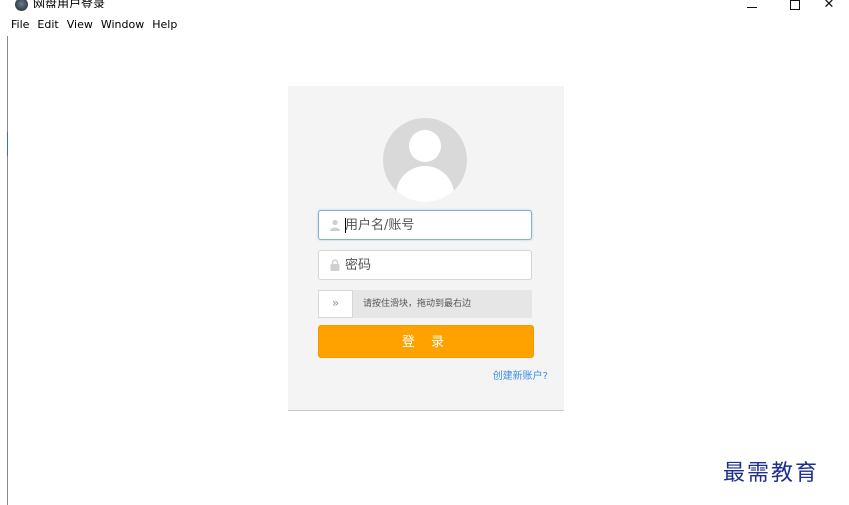 The width and height of the screenshot is (849, 505). What do you see at coordinates (80, 25) in the screenshot?
I see `menu-view: View` at bounding box center [80, 25].